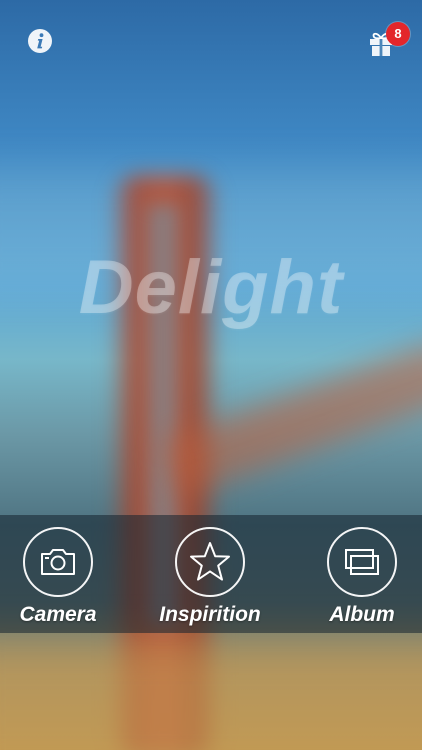 This screenshot has width=422, height=750. What do you see at coordinates (210, 614) in the screenshot?
I see `inspiration-label: Inspirition` at bounding box center [210, 614].